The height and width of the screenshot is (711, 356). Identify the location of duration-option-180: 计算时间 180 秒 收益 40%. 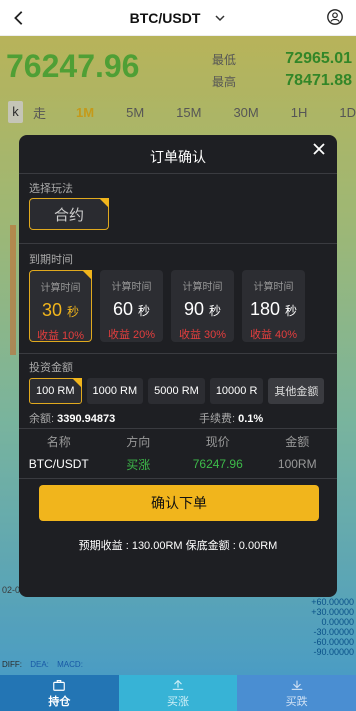
(273, 306).